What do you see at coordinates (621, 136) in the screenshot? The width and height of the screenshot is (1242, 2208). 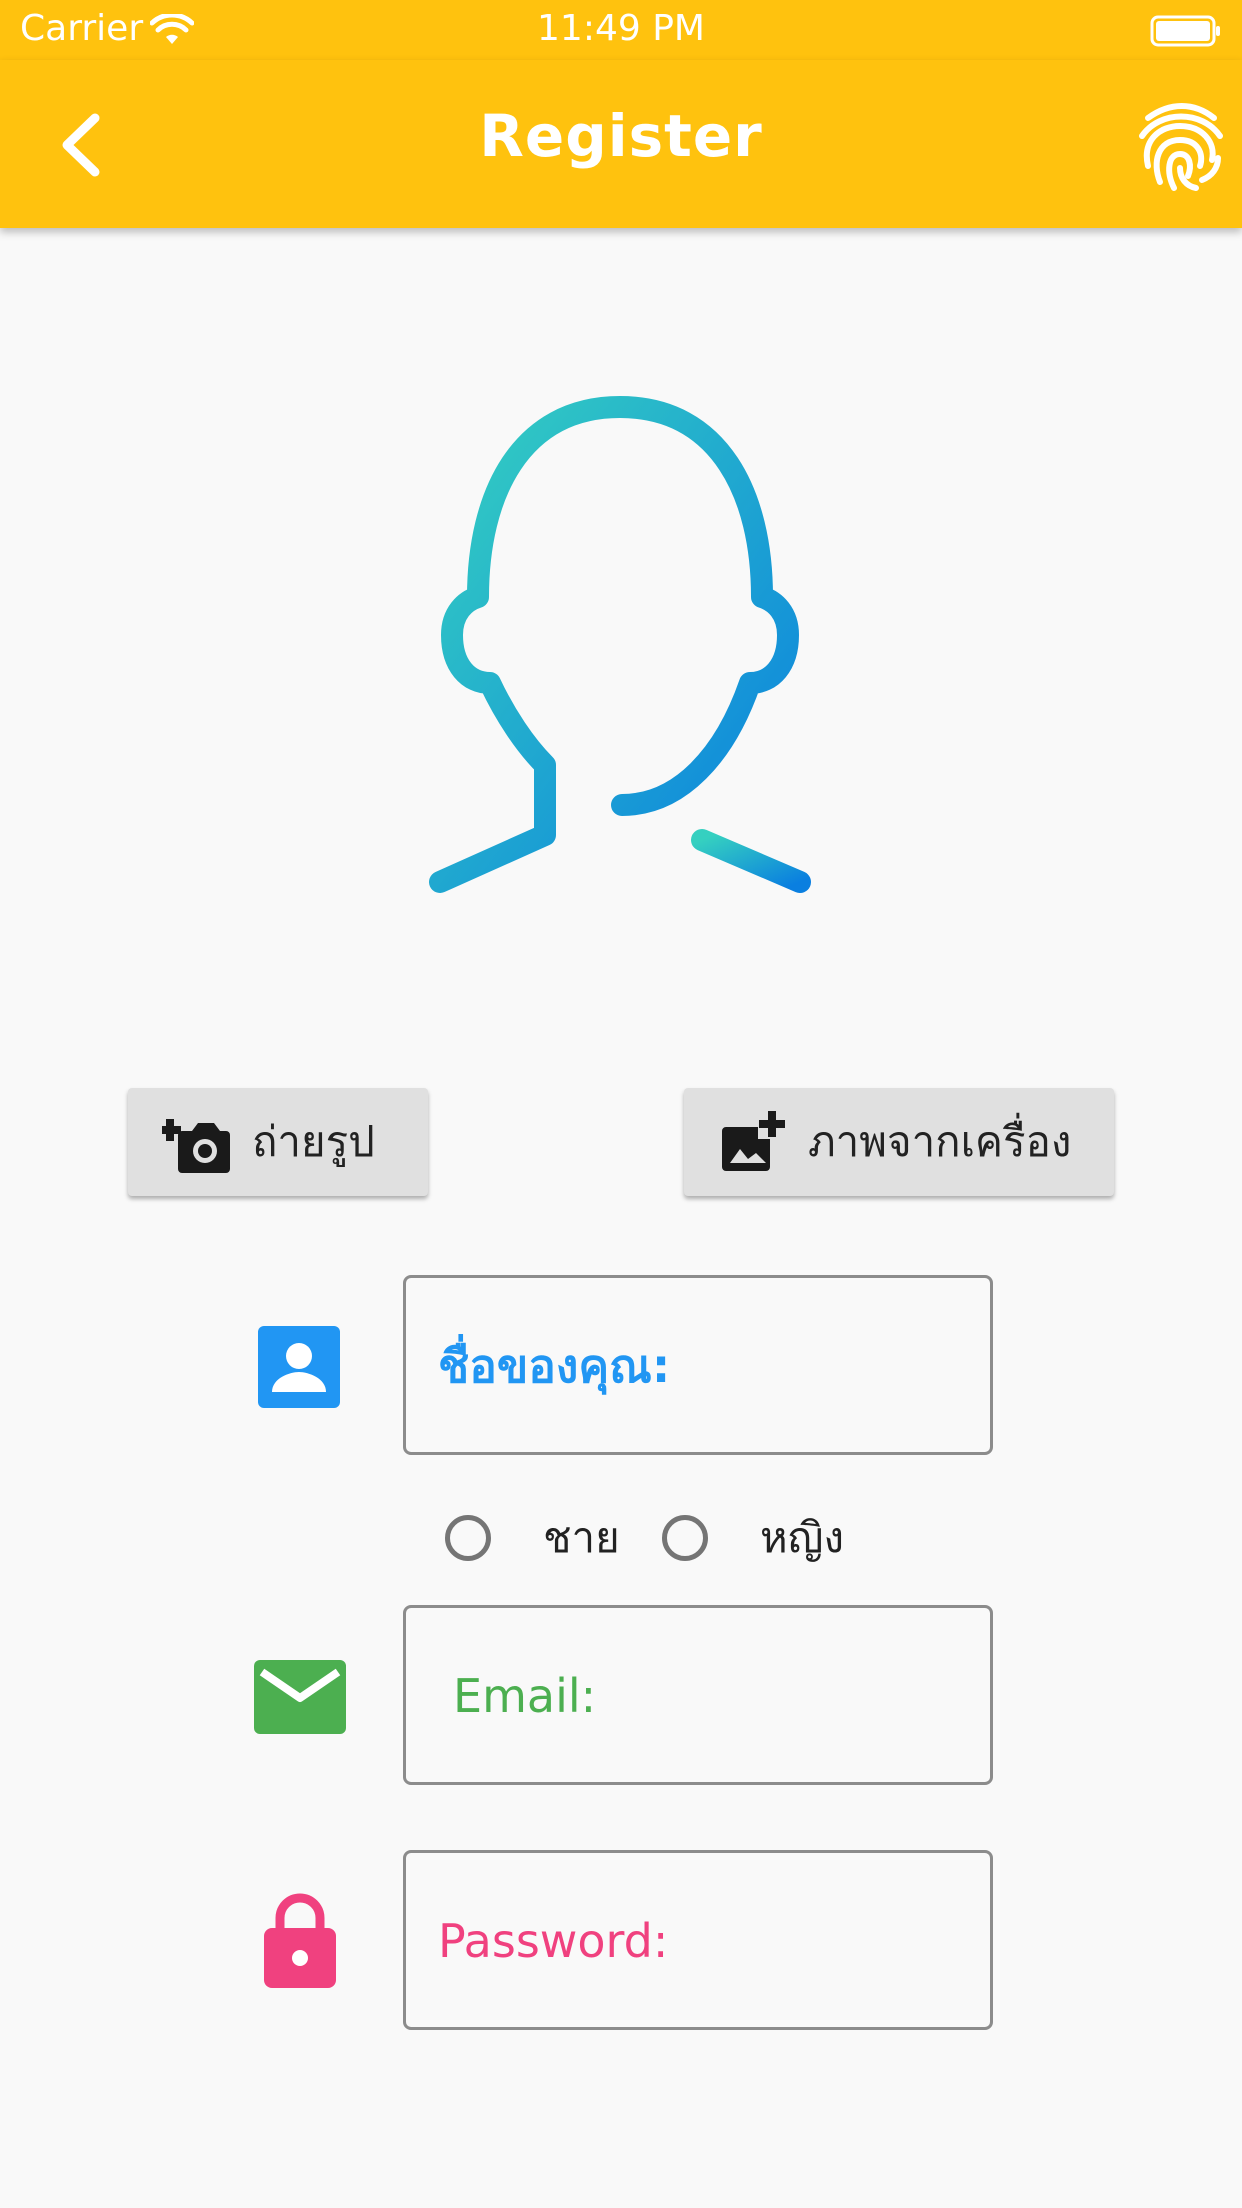 I see `page-title: Register` at bounding box center [621, 136].